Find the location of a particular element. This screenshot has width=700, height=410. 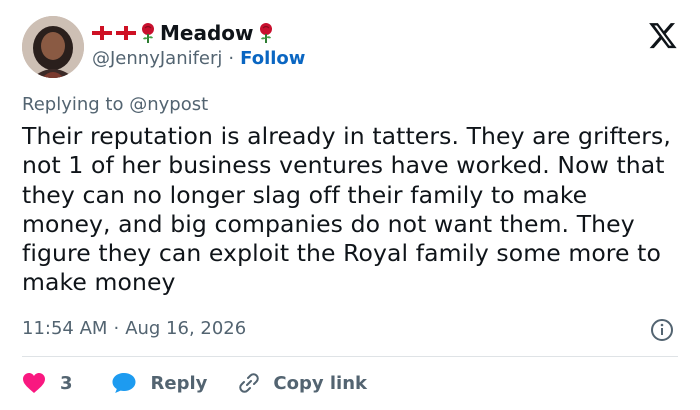

avatar is located at coordinates (53, 47).